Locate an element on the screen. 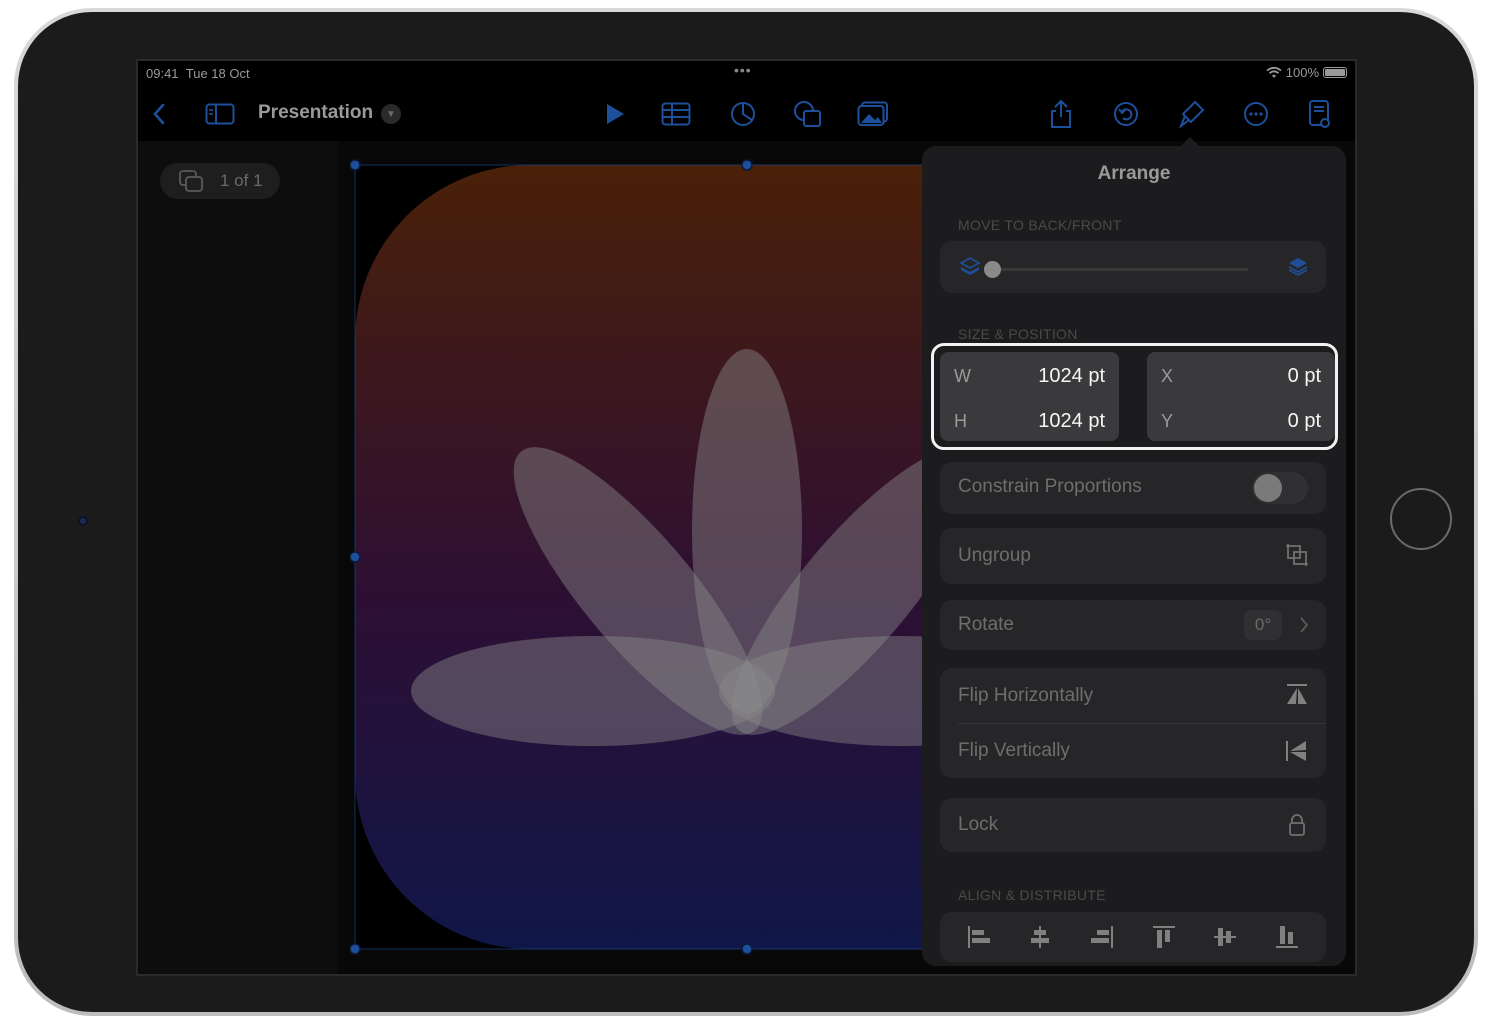  rotate-row: Rotate 0° is located at coordinates (1133, 625).